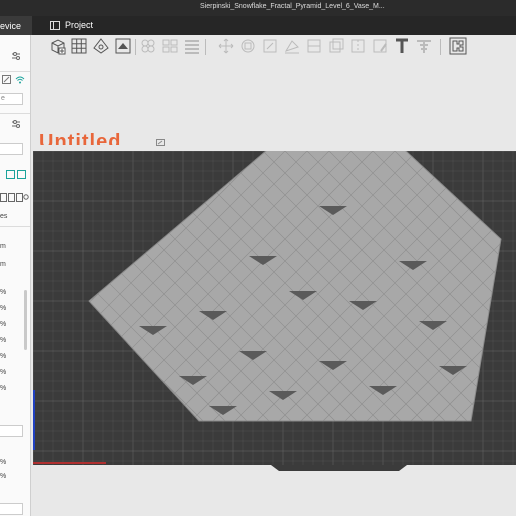 The width and height of the screenshot is (516, 516). I want to click on tab-bar: evice Project, so click(258, 25).